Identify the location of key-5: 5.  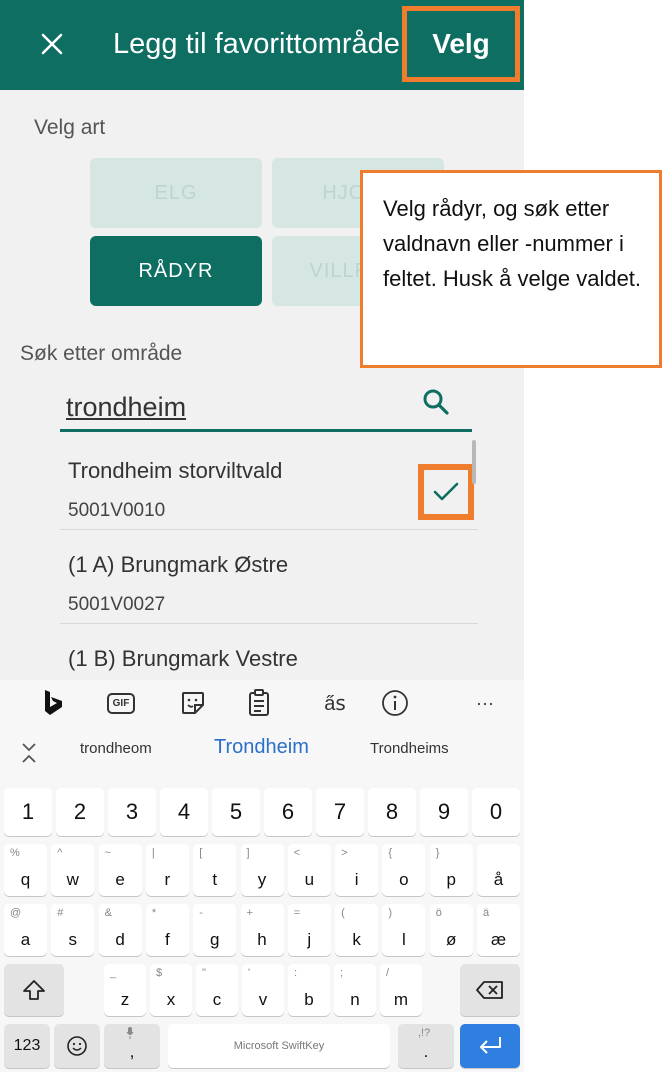
(236, 812).